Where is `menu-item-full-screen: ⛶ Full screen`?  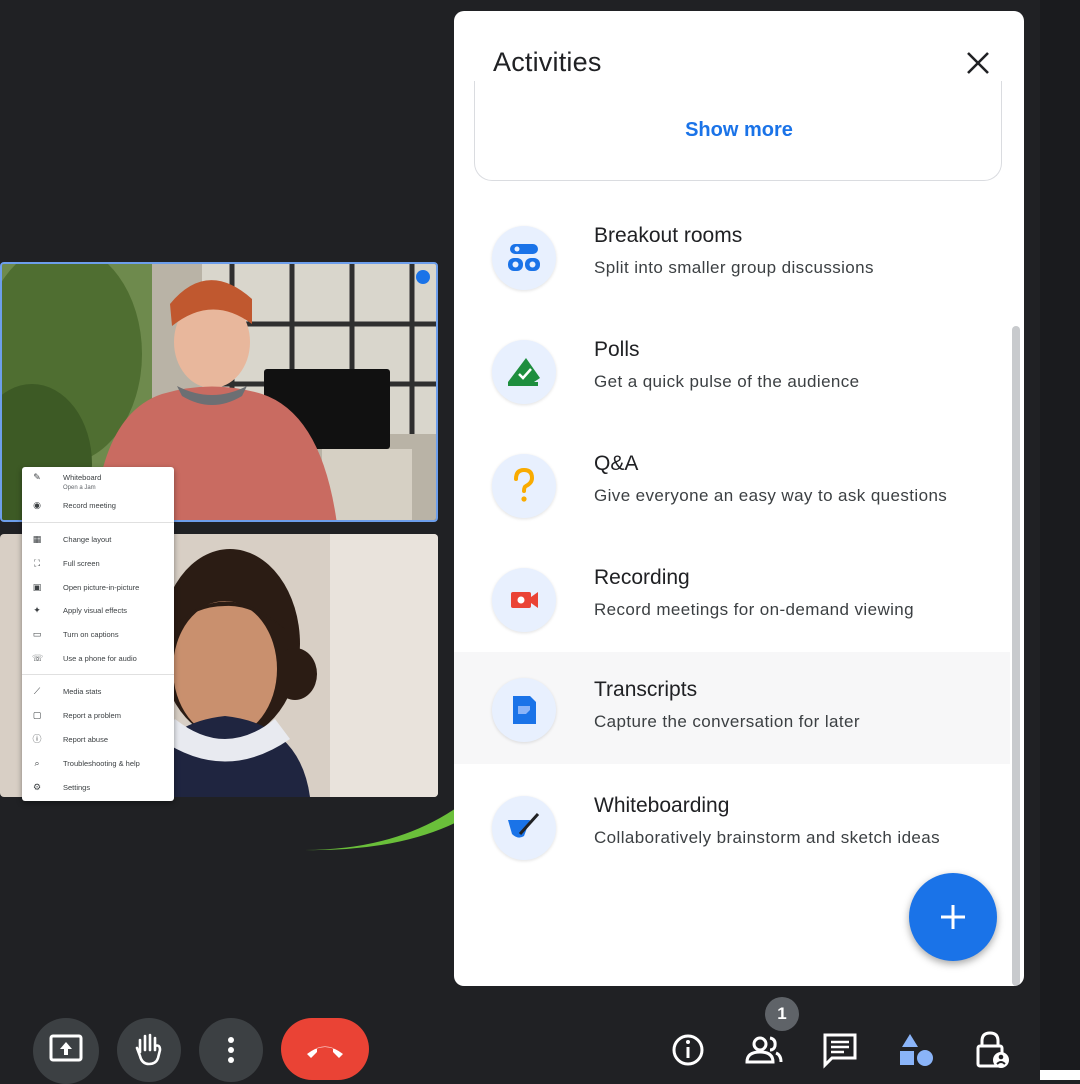
menu-item-full-screen: ⛶ Full screen is located at coordinates (98, 564).